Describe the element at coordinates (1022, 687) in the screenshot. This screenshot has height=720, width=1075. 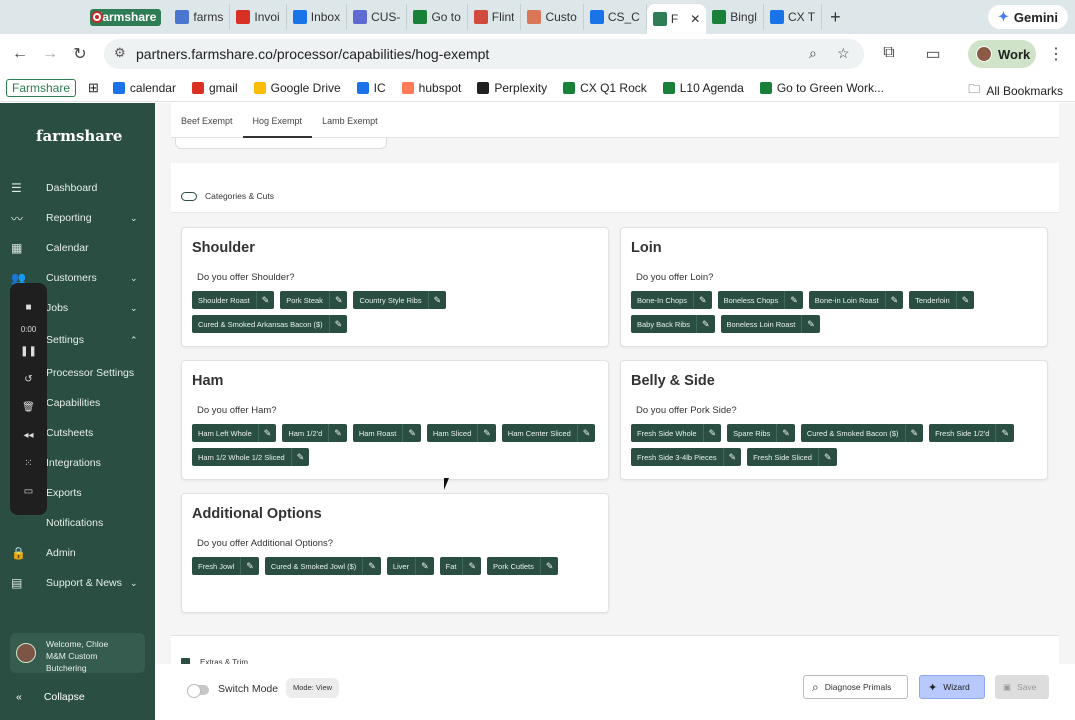
I see `save-button: ▣ Save` at that location.